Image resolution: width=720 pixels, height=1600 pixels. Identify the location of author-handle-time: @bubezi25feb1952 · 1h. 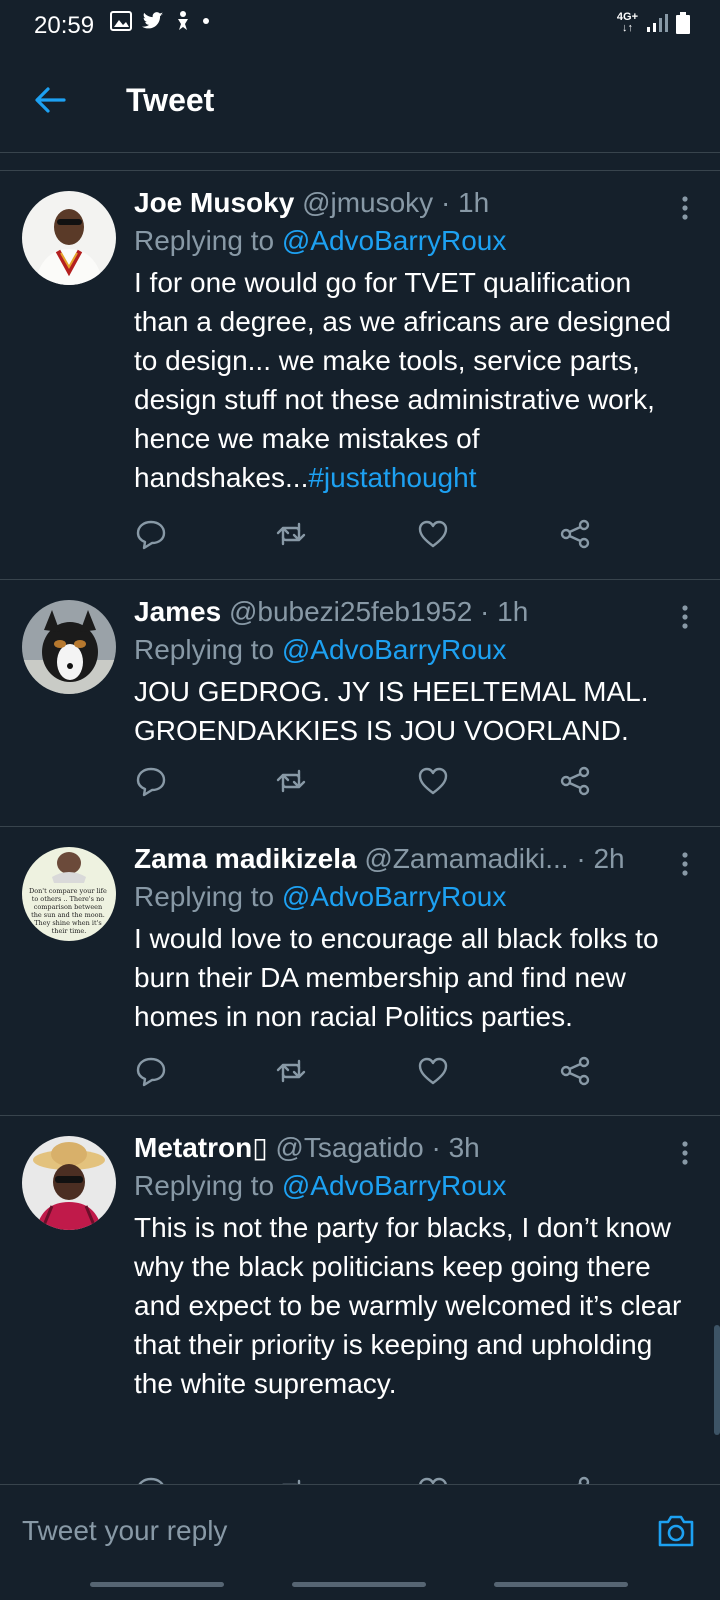
(378, 611).